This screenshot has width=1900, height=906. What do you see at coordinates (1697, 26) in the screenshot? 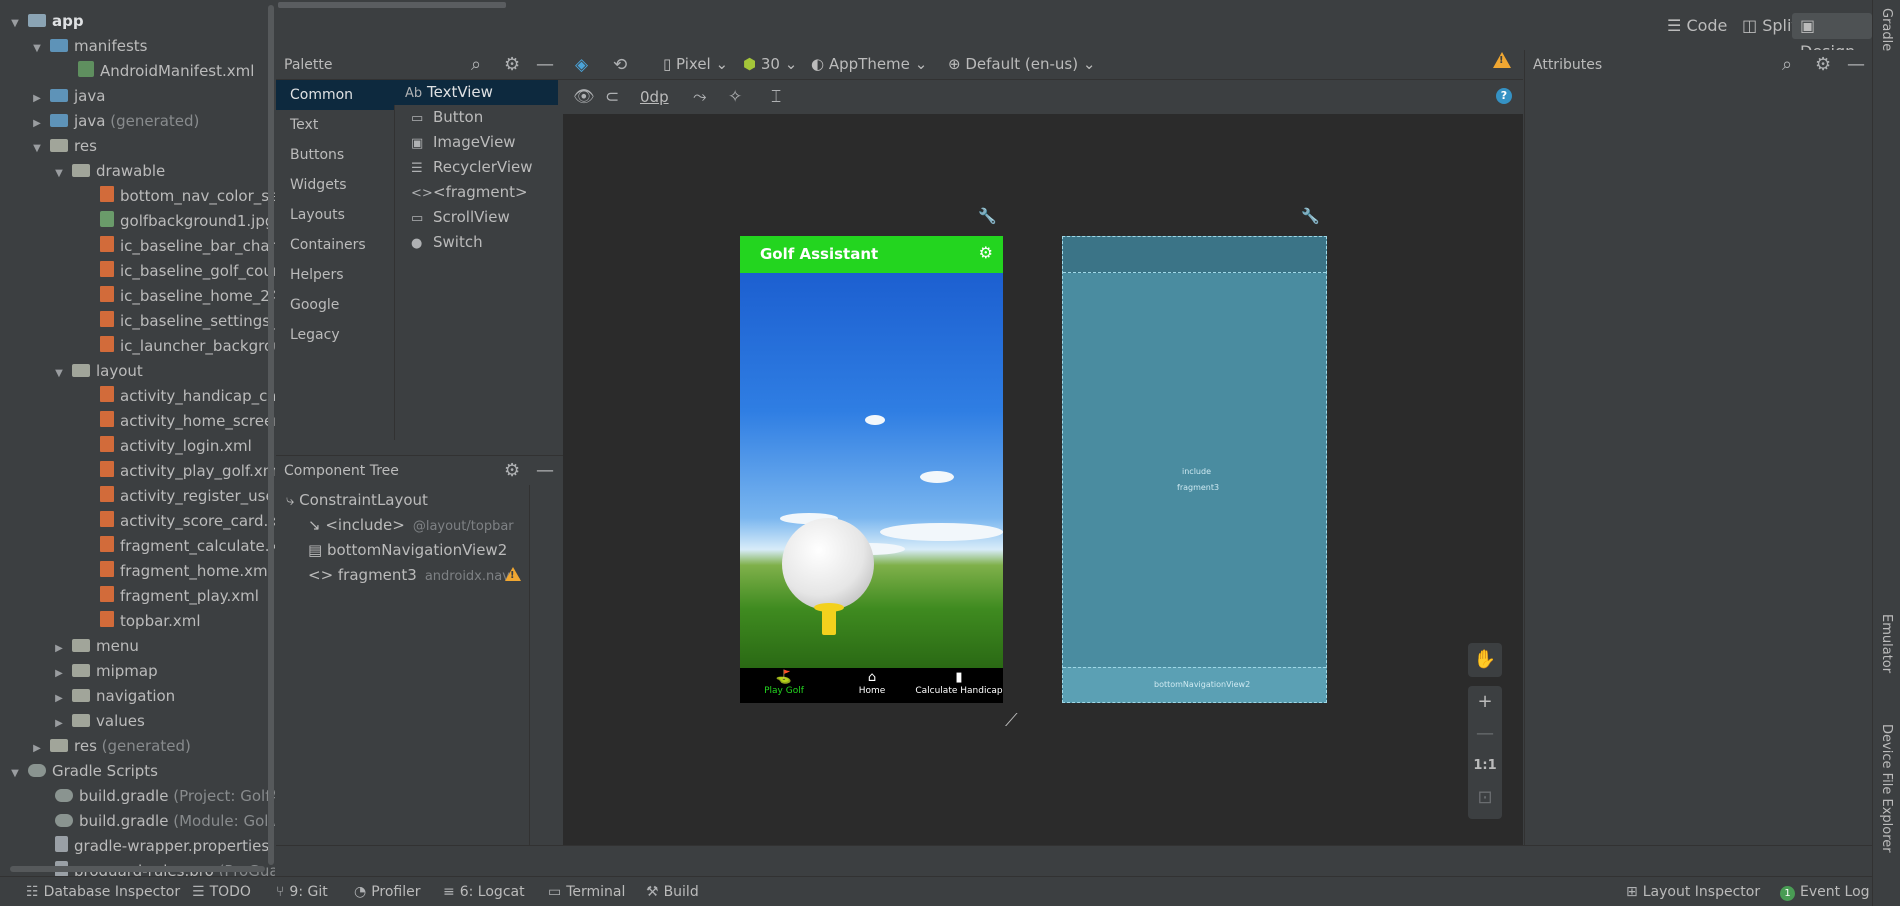
I see `code-mode-button: ☰ Code` at bounding box center [1697, 26].